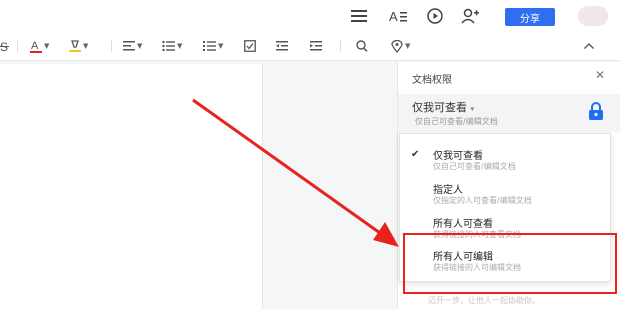 This screenshot has width=620, height=309. Describe the element at coordinates (282, 46) in the screenshot. I see `outdent-icon` at that location.